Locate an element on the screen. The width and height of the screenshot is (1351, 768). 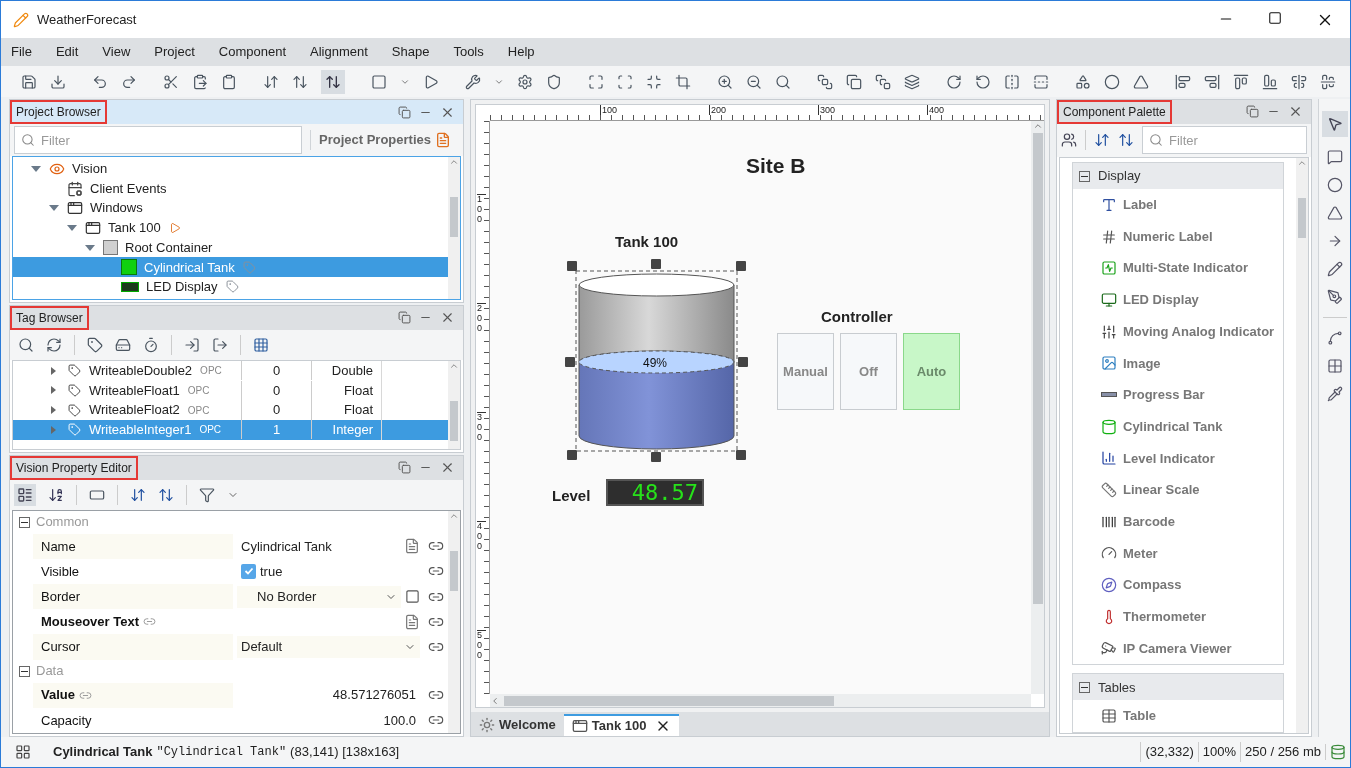
save-icon is located at coordinates (29, 81).